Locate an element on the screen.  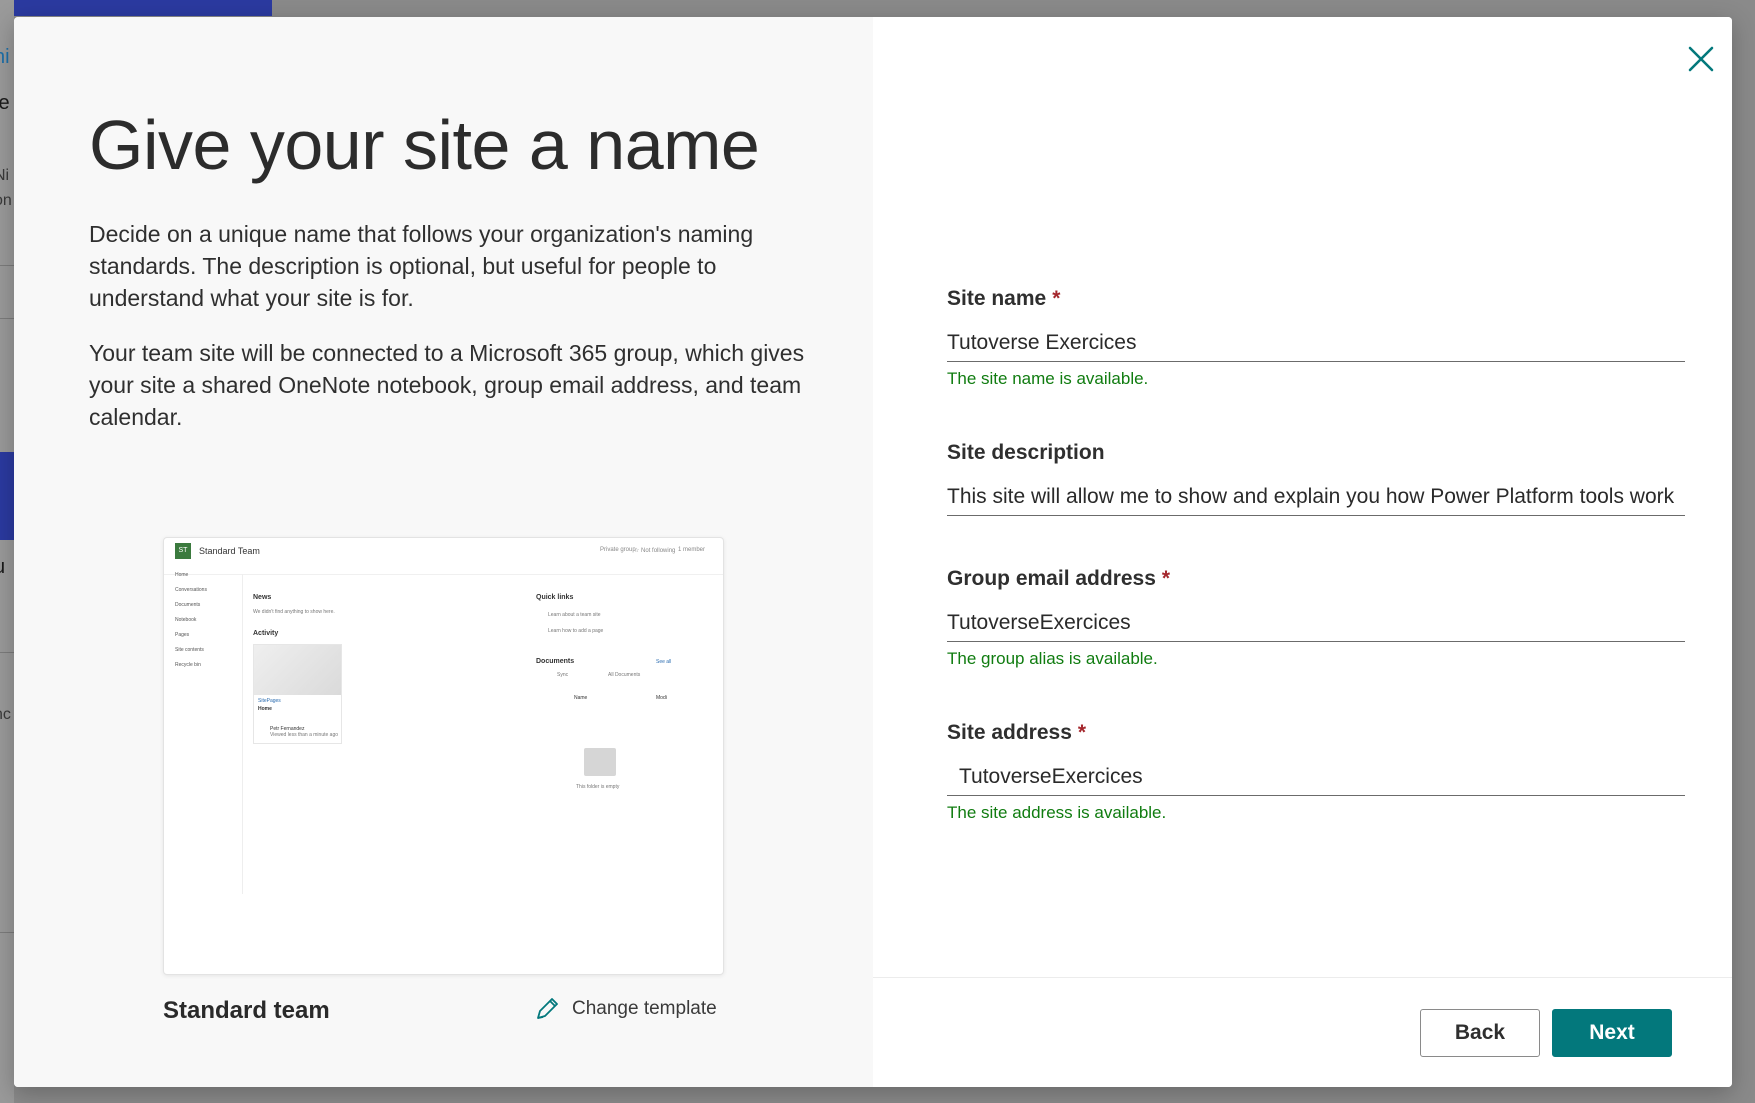
preview-quicklink: Learn how to add a page is located at coordinates (576, 631).